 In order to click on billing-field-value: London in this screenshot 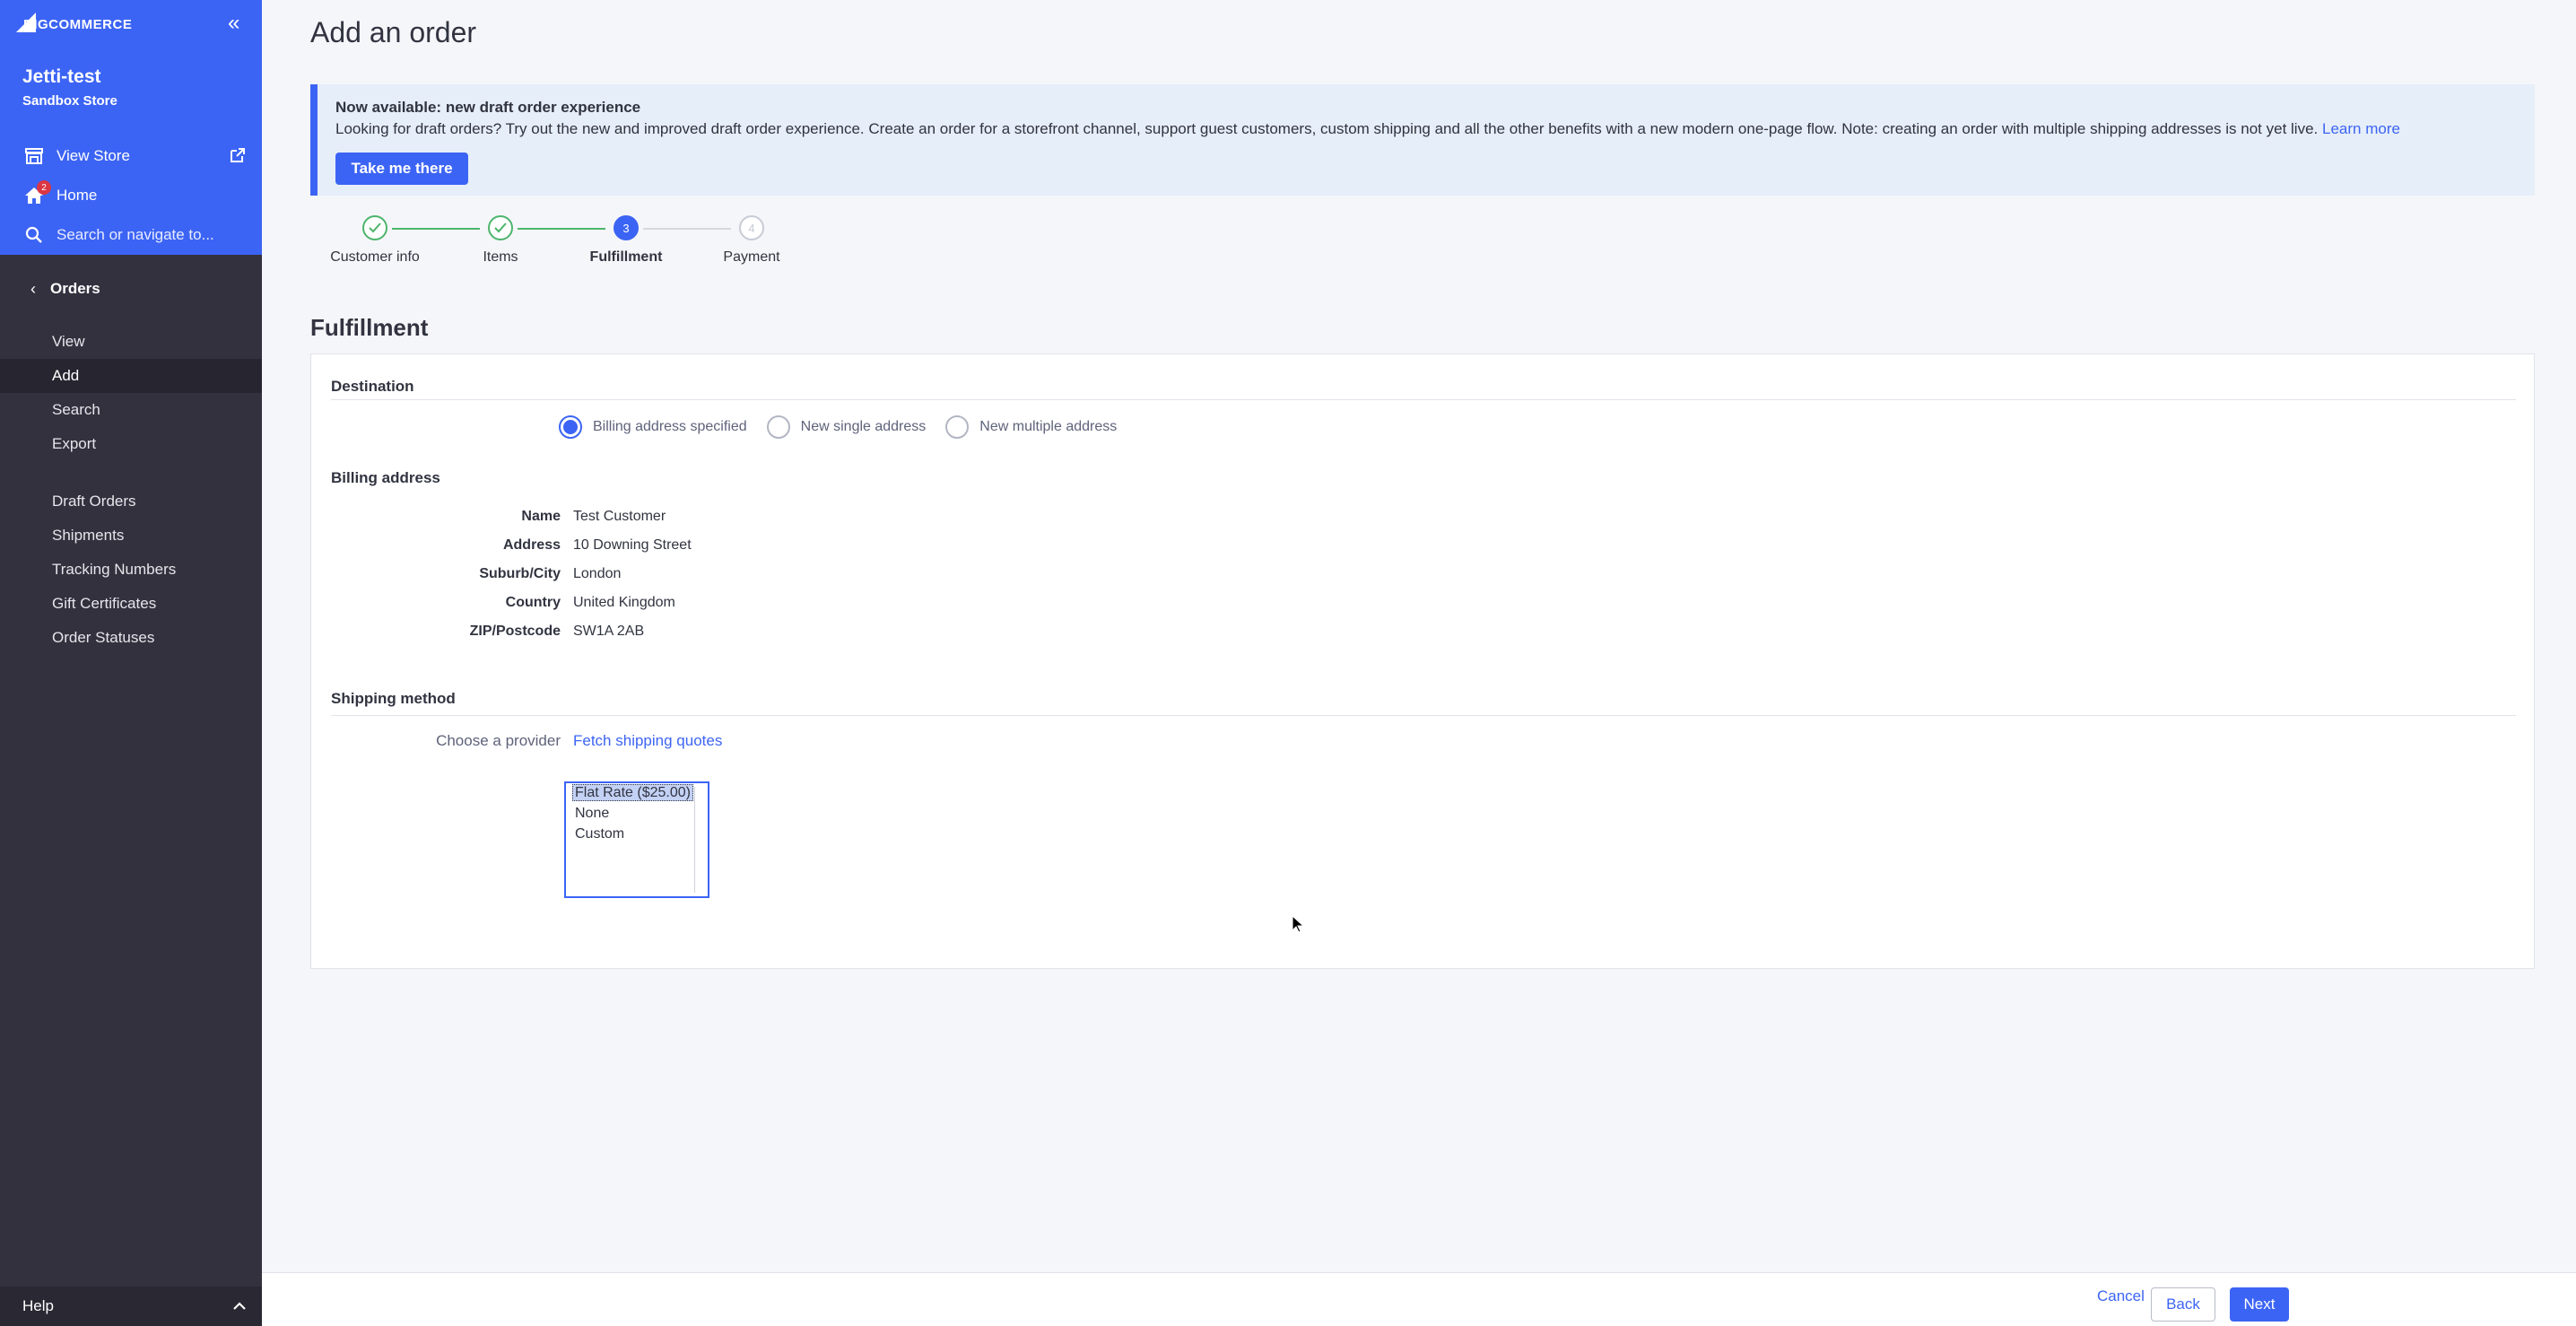, I will do `click(597, 573)`.